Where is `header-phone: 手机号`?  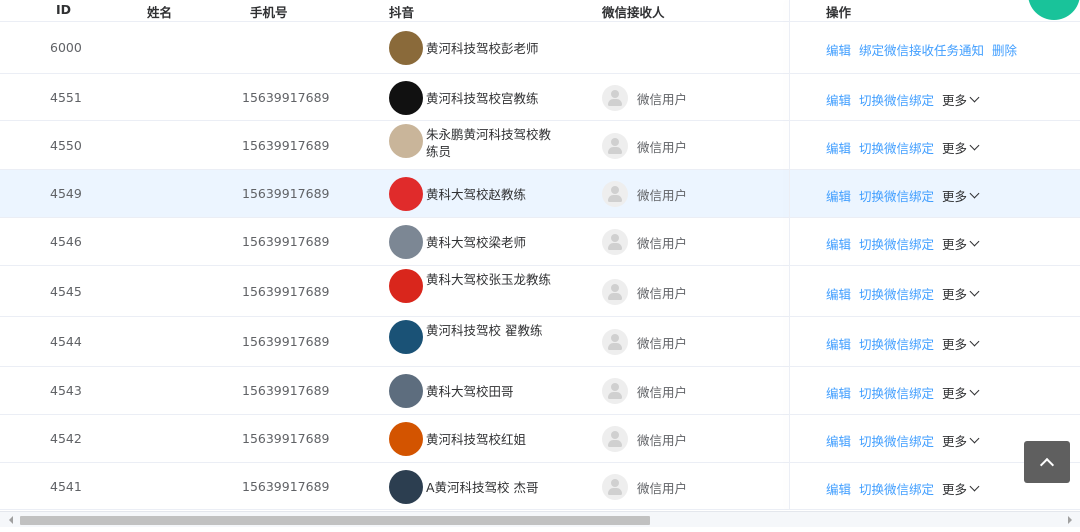 header-phone: 手机号 is located at coordinates (269, 11).